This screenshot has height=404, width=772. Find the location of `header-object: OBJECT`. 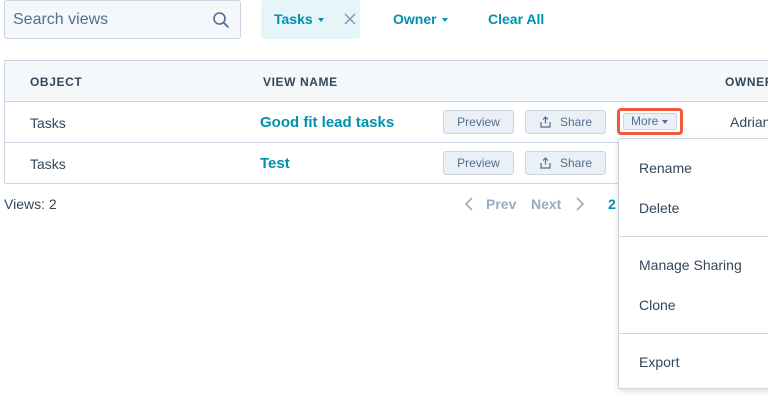

header-object: OBJECT is located at coordinates (56, 82).